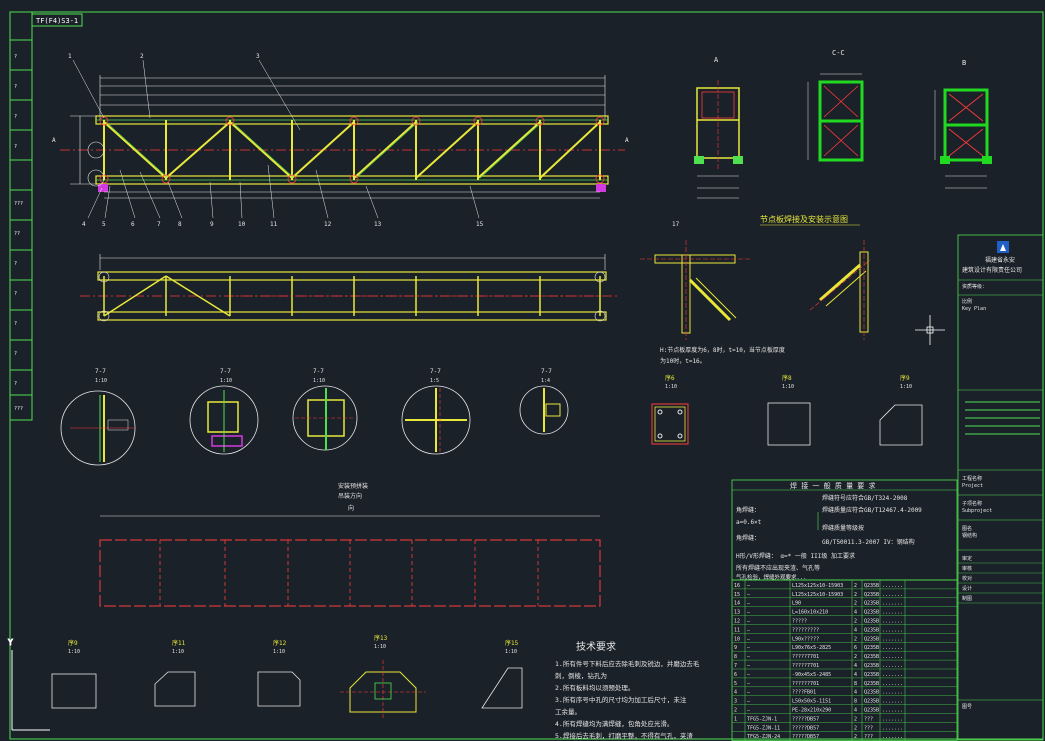 This screenshot has width=1045, height=741. What do you see at coordinates (1000, 260) in the screenshot?
I see `company-line1: 福建省永安` at bounding box center [1000, 260].